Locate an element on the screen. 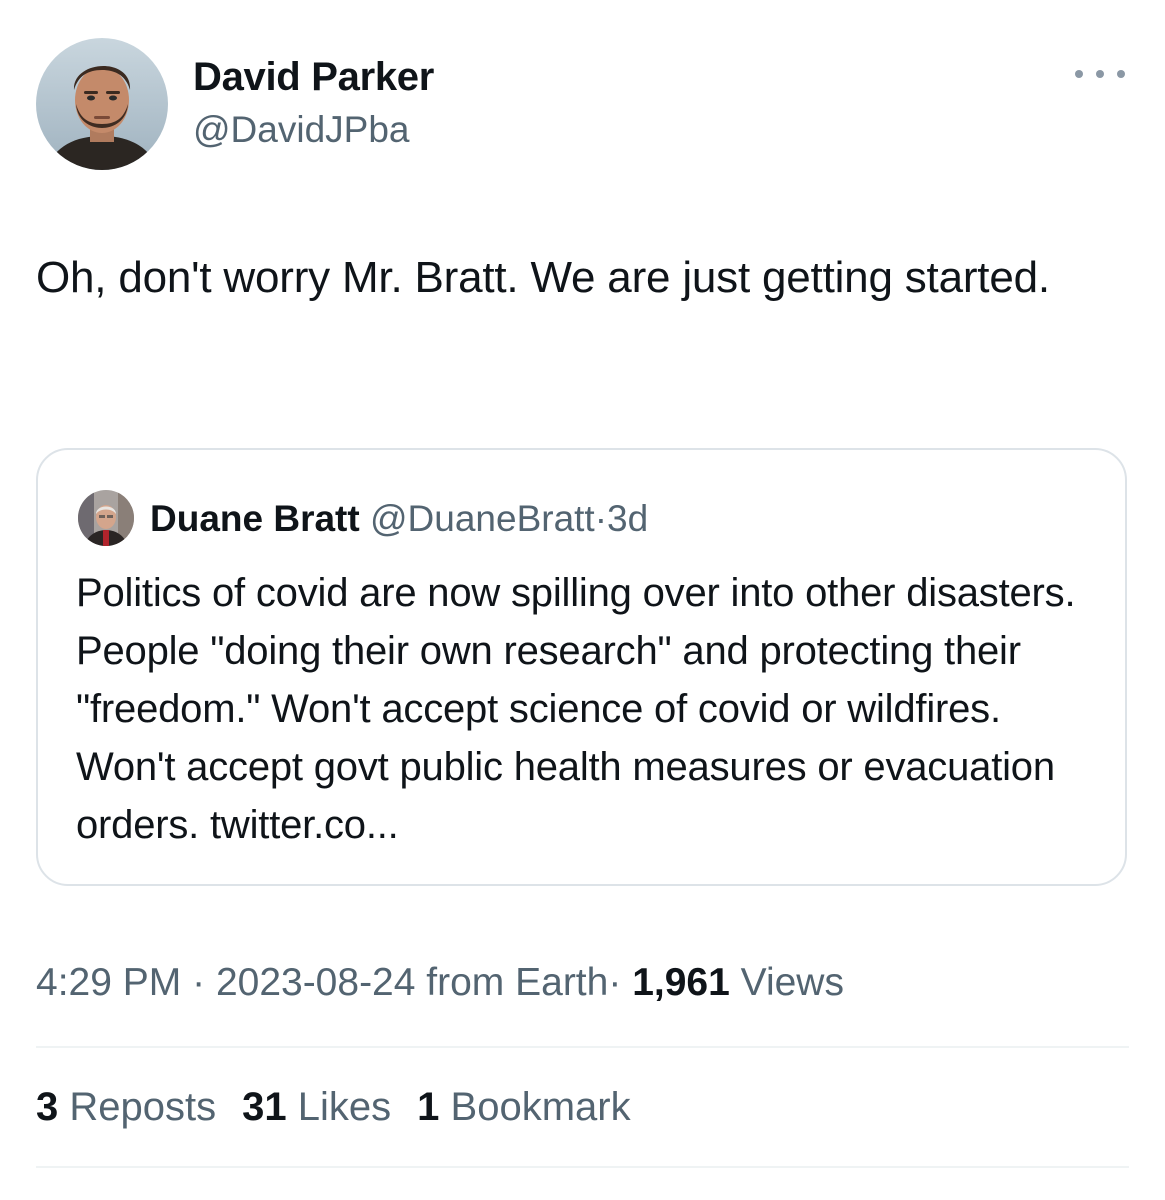 This screenshot has width=1165, height=1200. quoted-author-avatar-image is located at coordinates (106, 518).